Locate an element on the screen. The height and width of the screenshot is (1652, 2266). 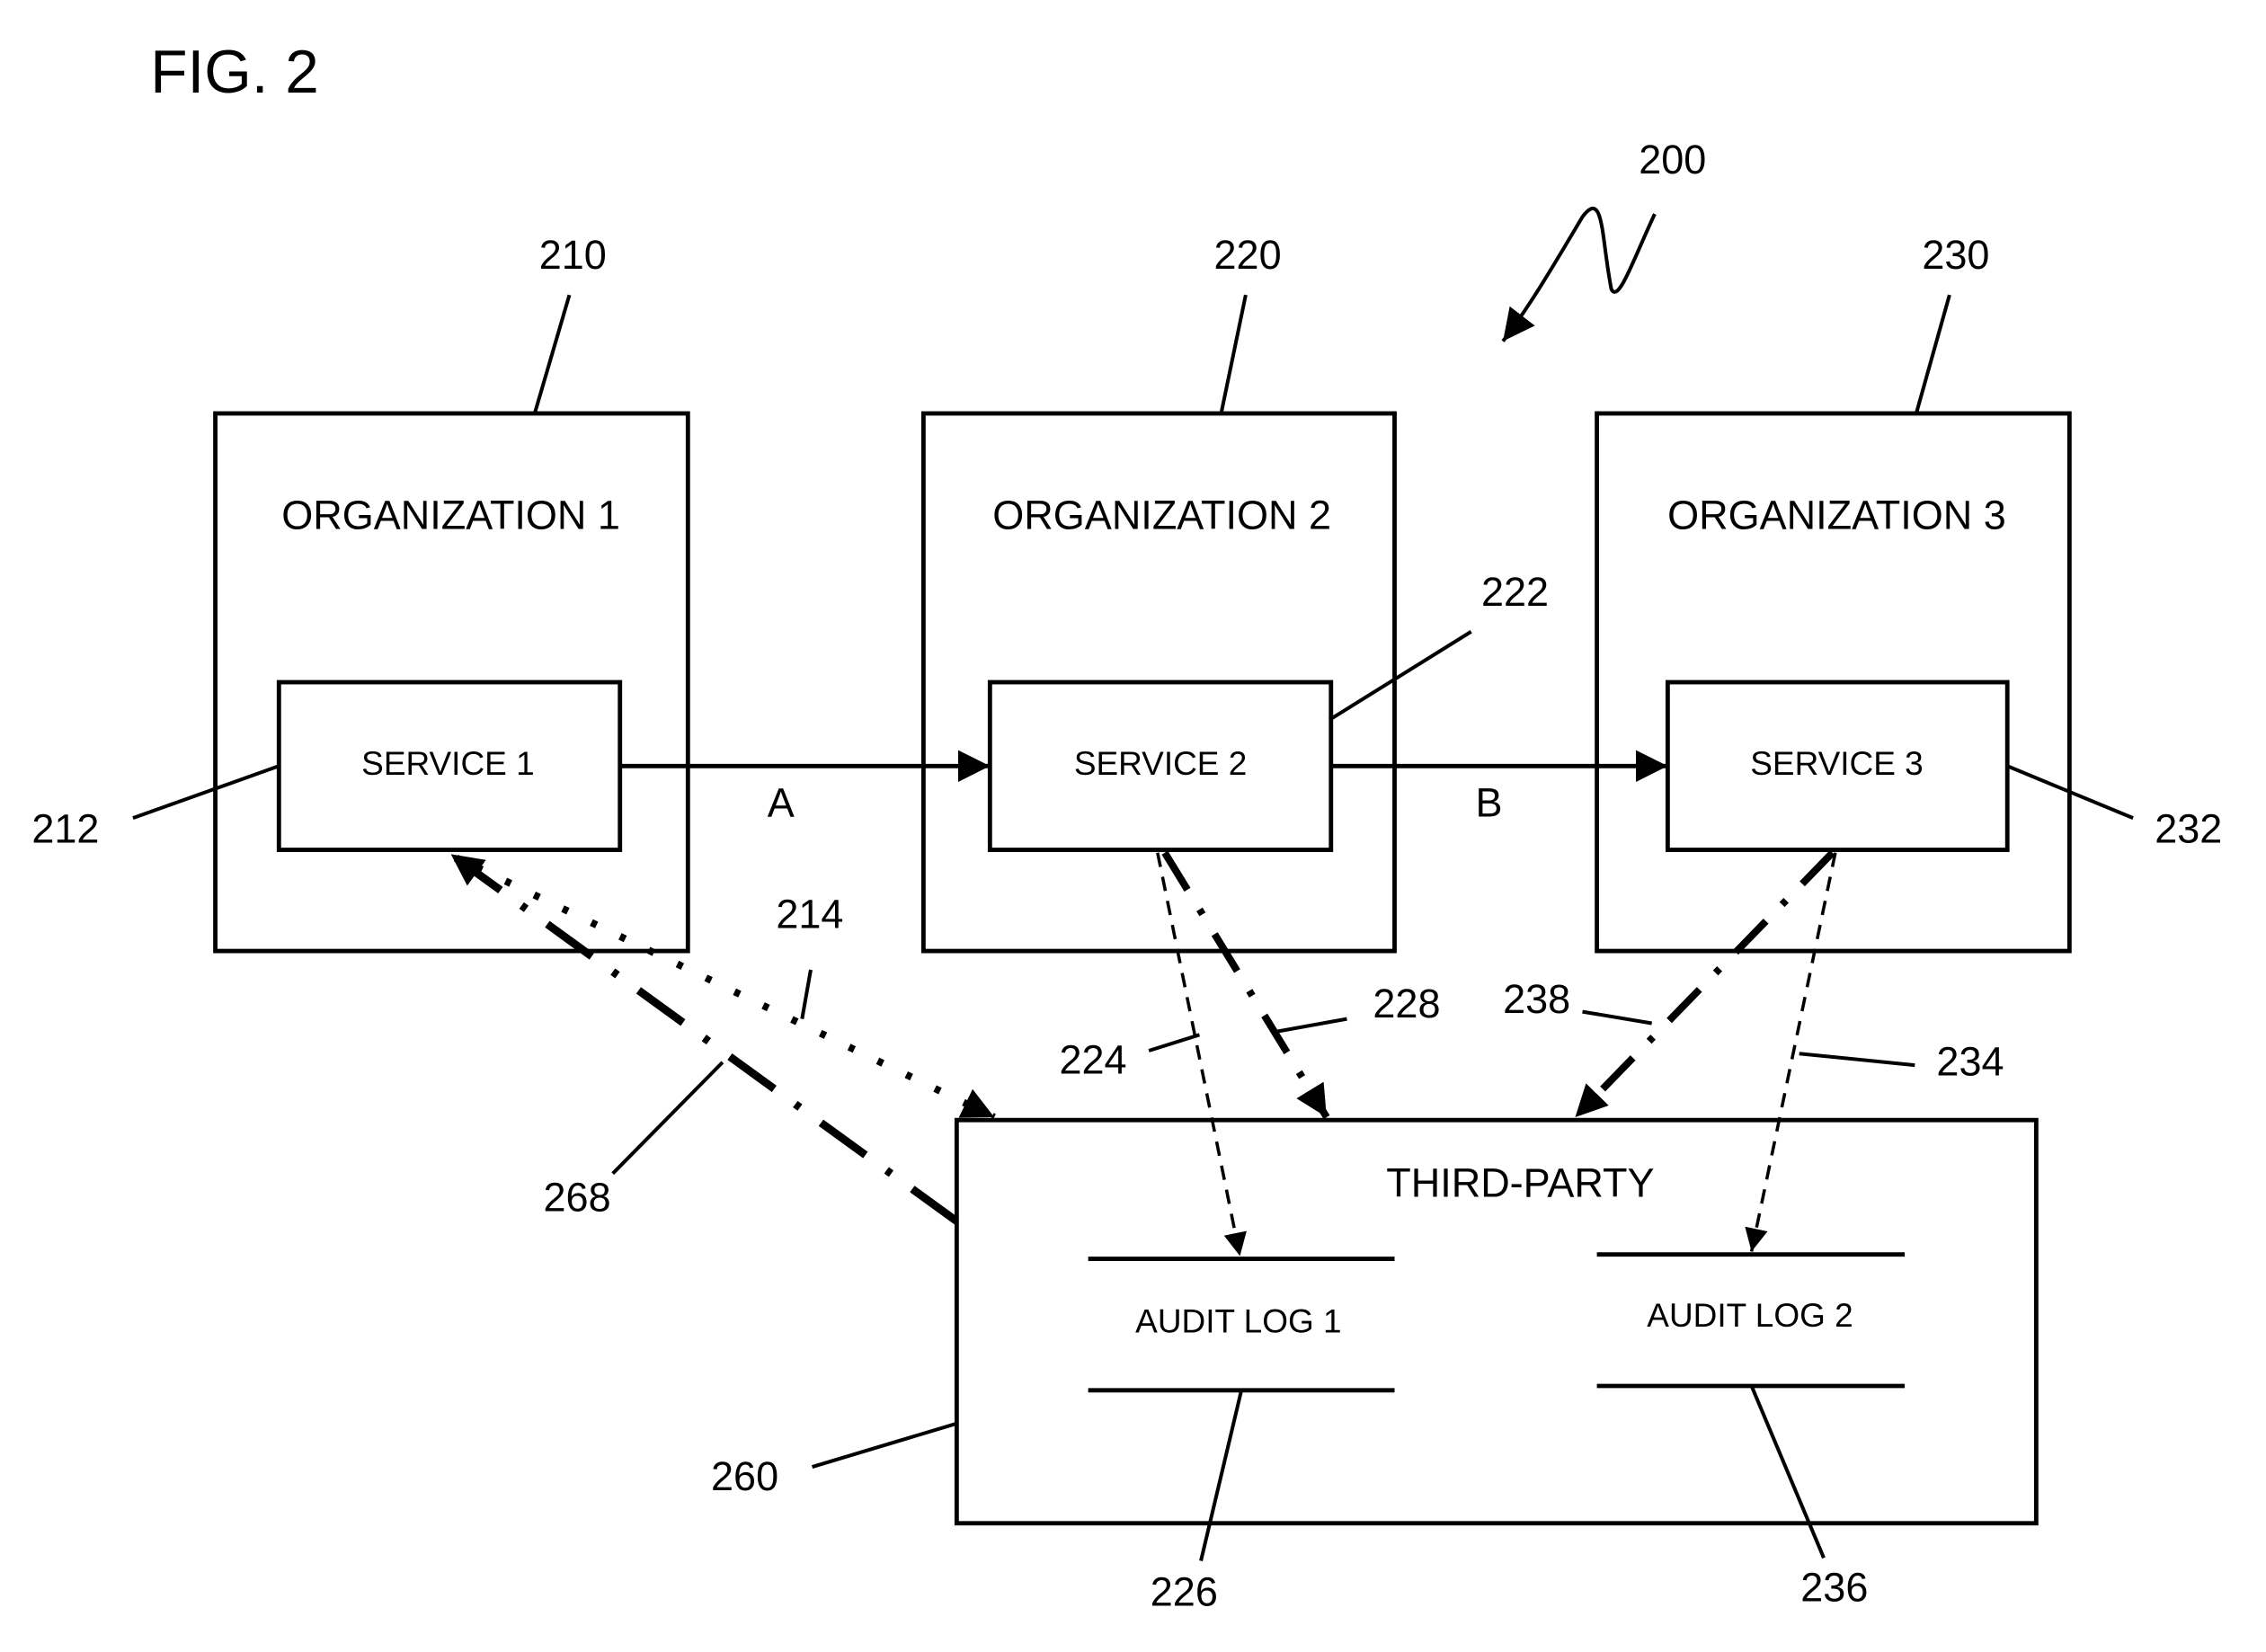
ref-214-leader is located at coordinates (807, 994).